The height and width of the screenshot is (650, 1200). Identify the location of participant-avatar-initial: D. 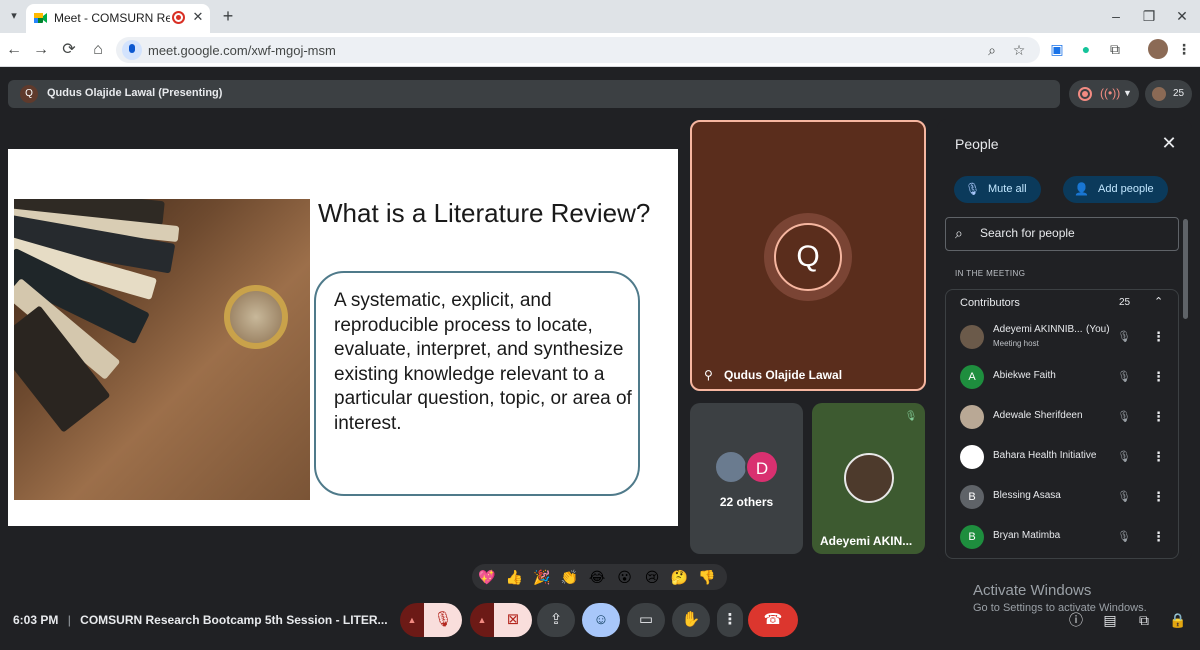
(762, 467).